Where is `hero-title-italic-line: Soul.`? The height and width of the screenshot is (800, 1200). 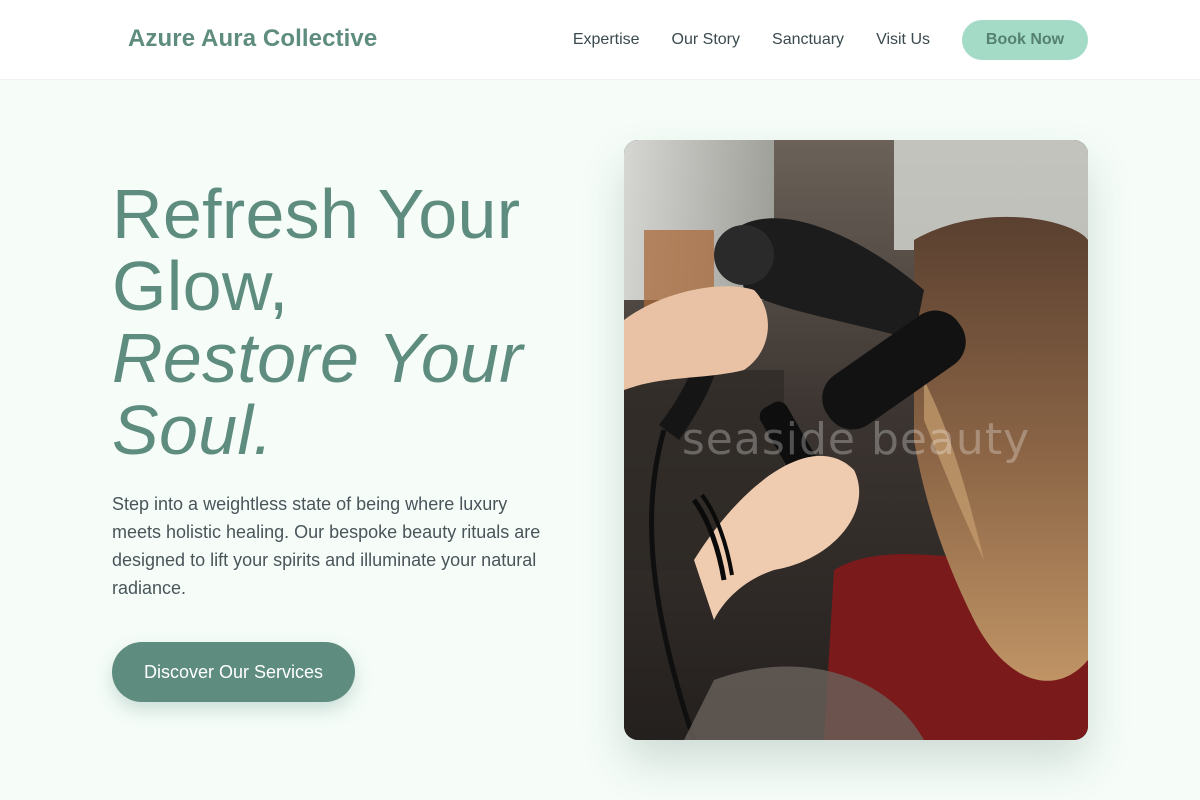 hero-title-italic-line: Soul. is located at coordinates (193, 430).